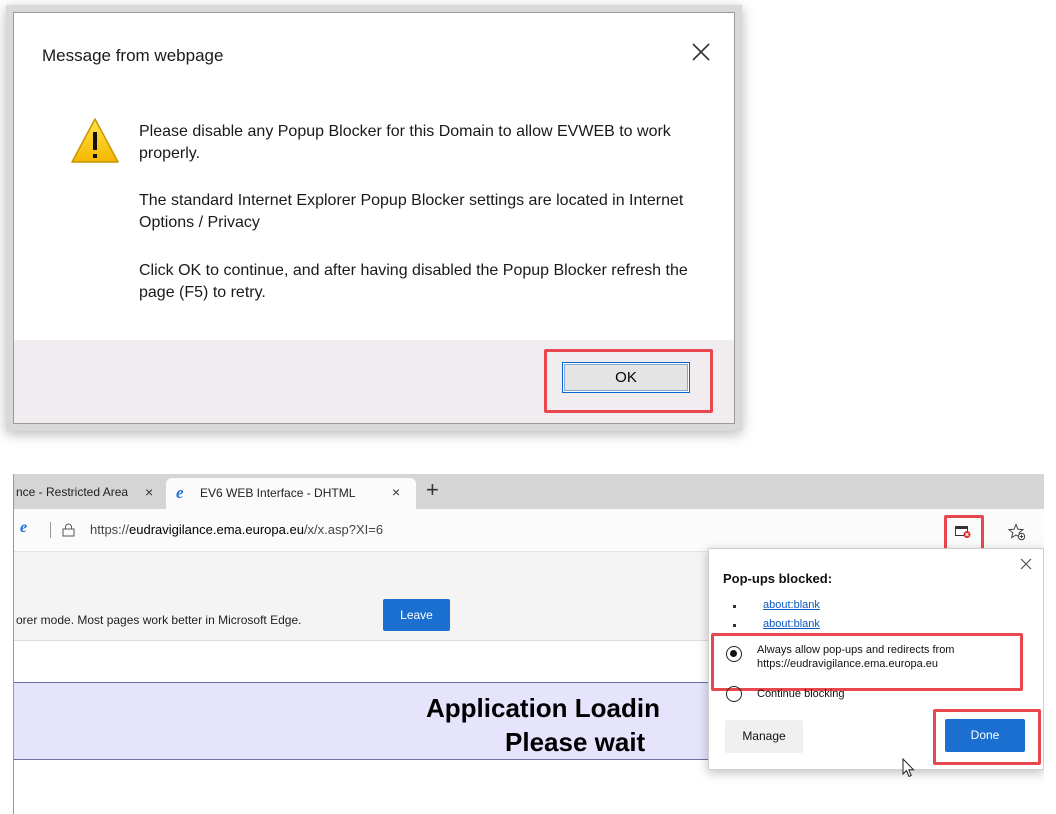 The width and height of the screenshot is (1056, 814). I want to click on manage-button: Manage, so click(764, 736).